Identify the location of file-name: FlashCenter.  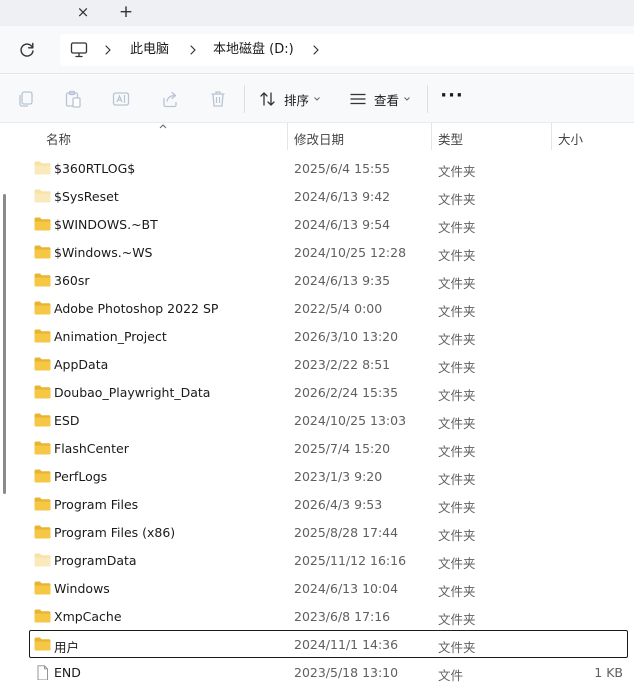
(91, 448).